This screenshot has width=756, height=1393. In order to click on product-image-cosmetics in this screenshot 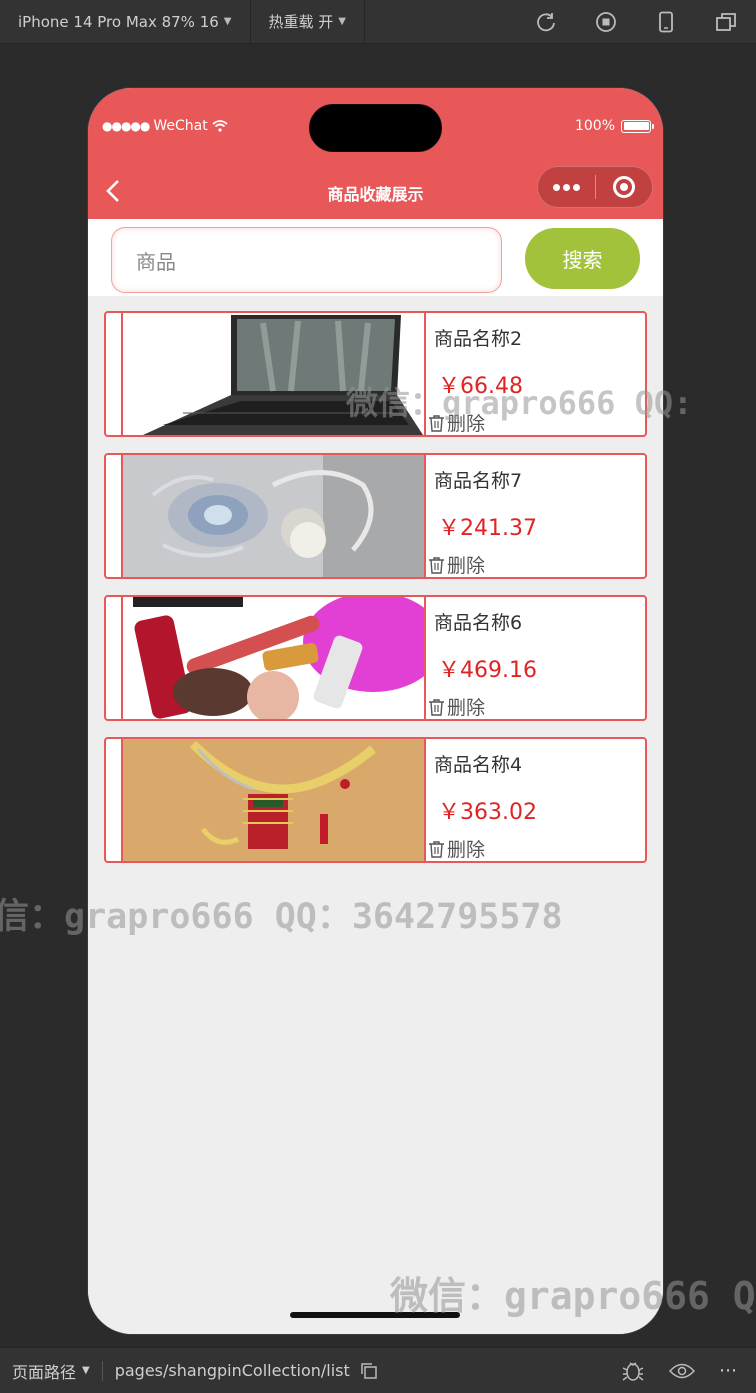, I will do `click(273, 658)`.